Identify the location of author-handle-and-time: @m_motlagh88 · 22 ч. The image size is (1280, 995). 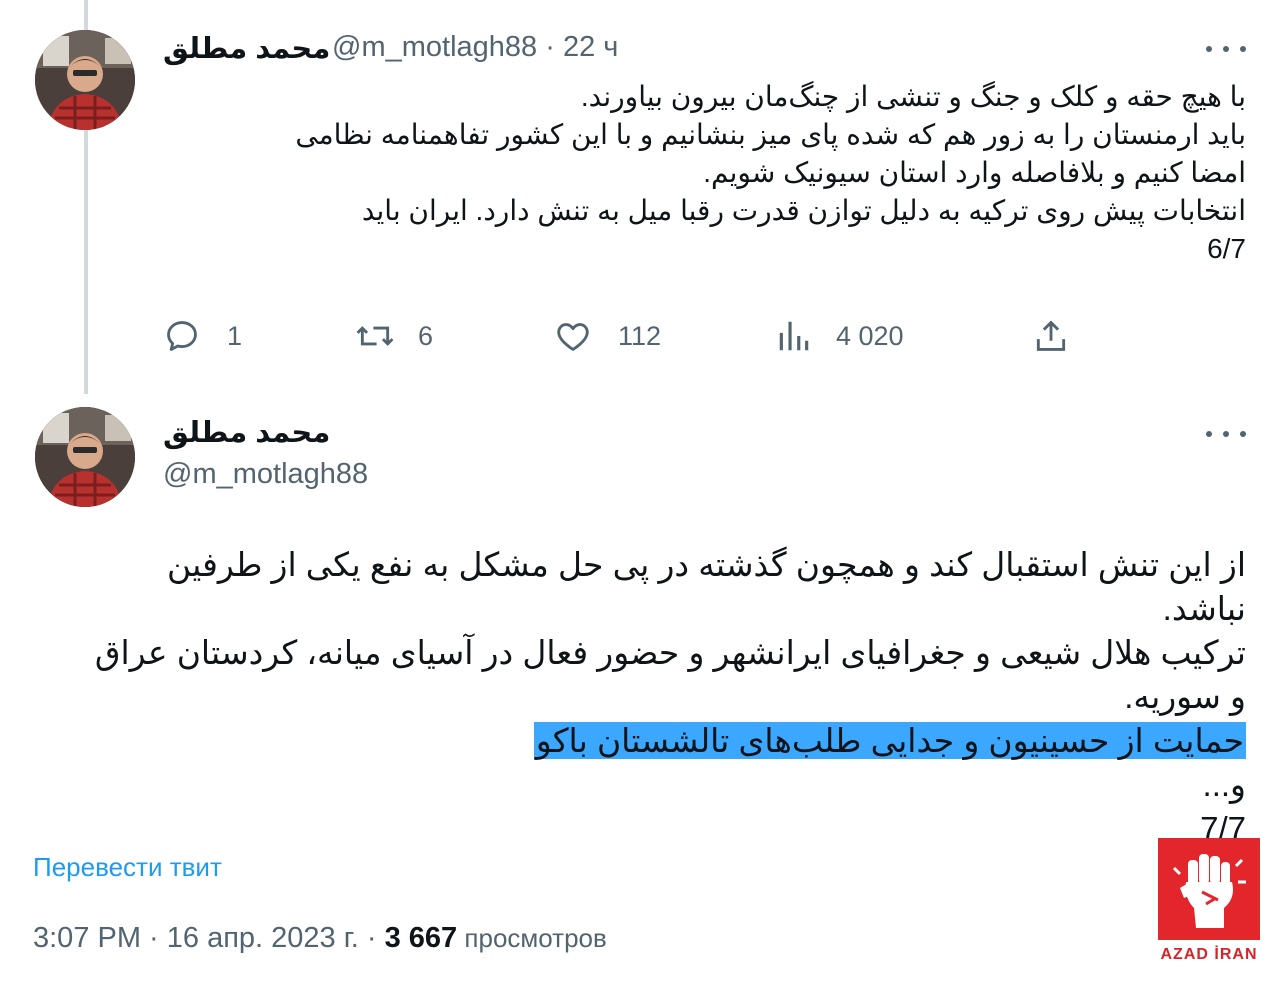
(475, 47).